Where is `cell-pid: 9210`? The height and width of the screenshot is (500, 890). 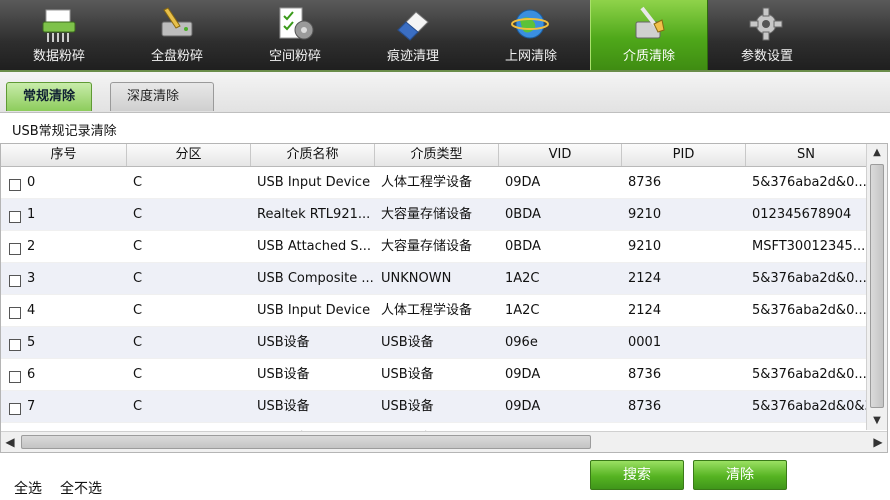 cell-pid: 9210 is located at coordinates (645, 246).